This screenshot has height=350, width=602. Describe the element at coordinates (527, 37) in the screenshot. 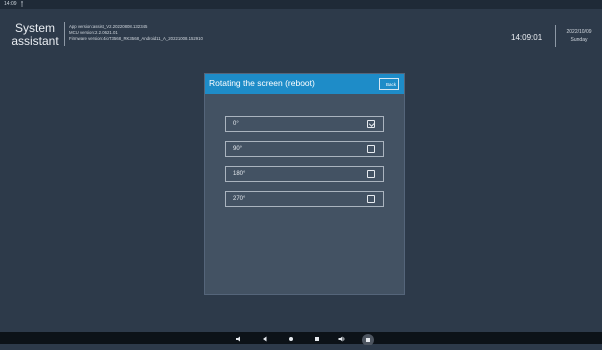

I see `clock: 14:09:01` at that location.